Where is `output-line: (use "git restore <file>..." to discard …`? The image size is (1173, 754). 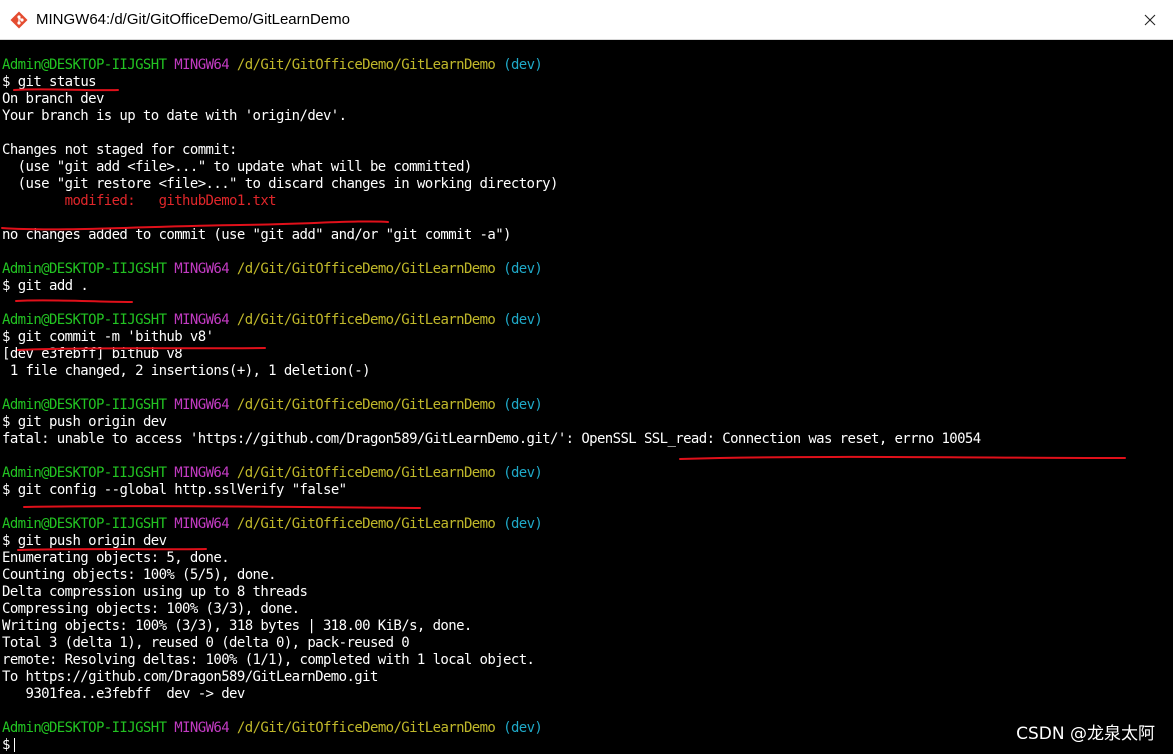
output-line: (use "git restore <file>..." to discard … is located at coordinates (280, 184).